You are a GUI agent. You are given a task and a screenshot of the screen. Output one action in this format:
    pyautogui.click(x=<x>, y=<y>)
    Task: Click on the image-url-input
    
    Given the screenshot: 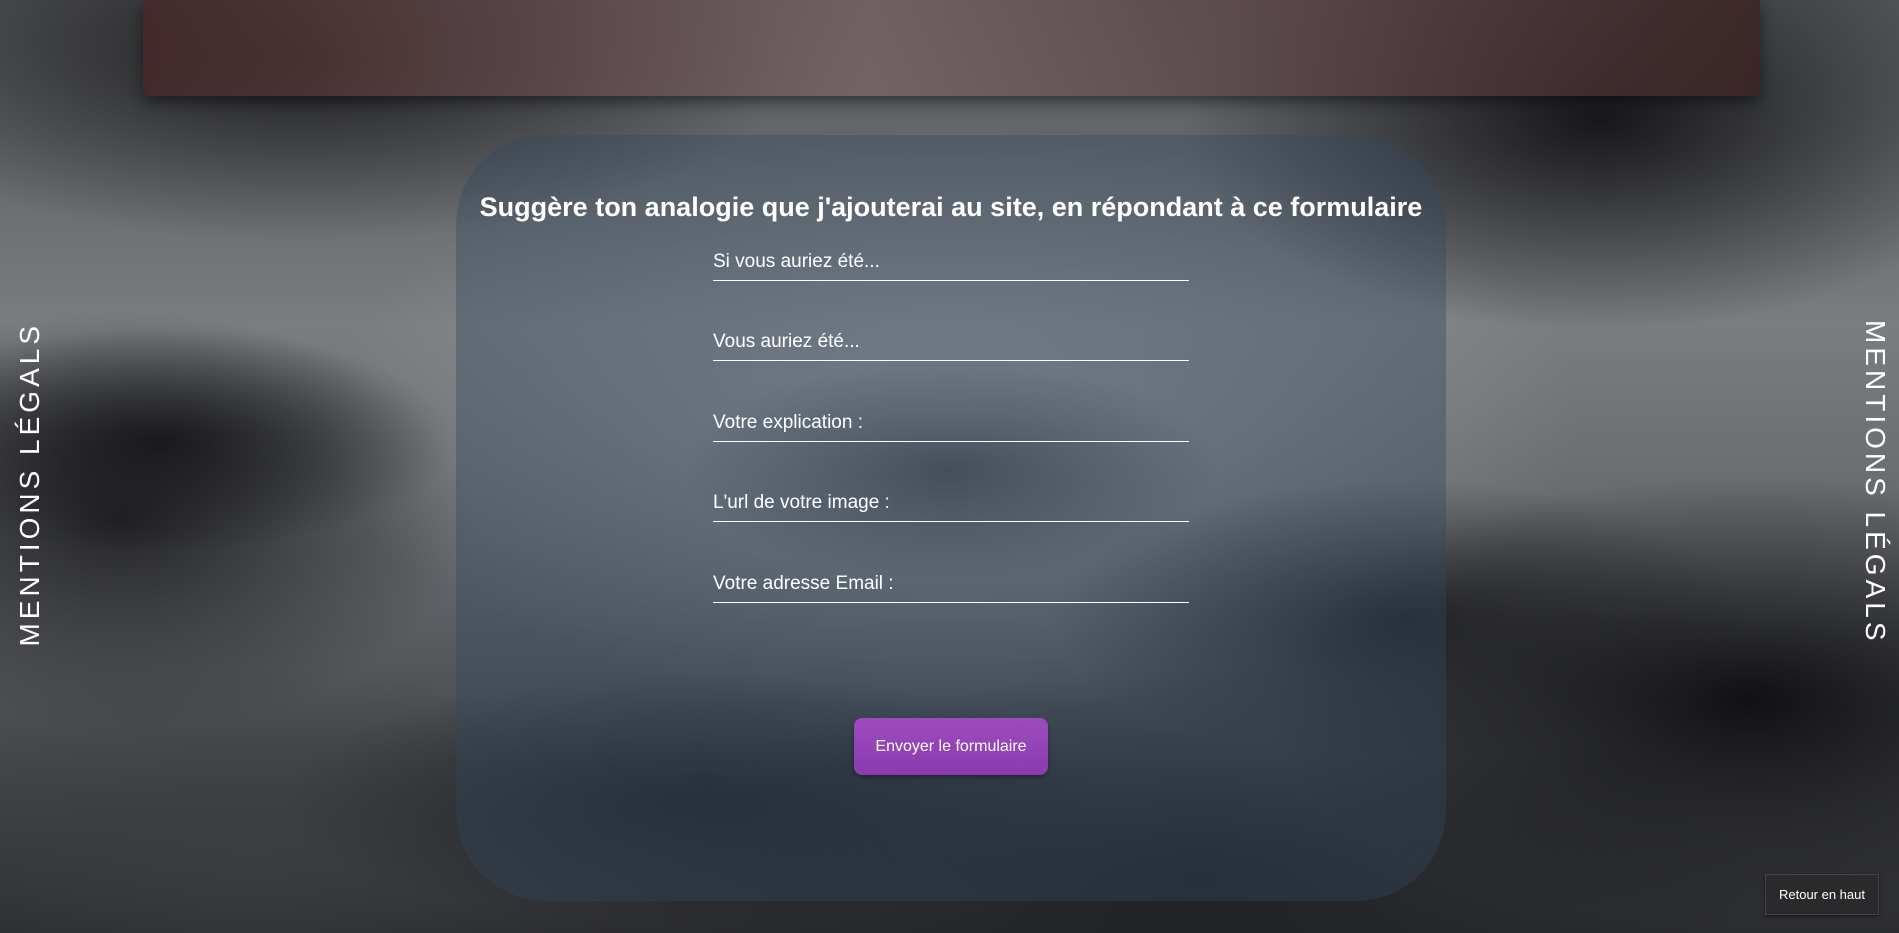 What is the action you would take?
    pyautogui.click(x=951, y=505)
    